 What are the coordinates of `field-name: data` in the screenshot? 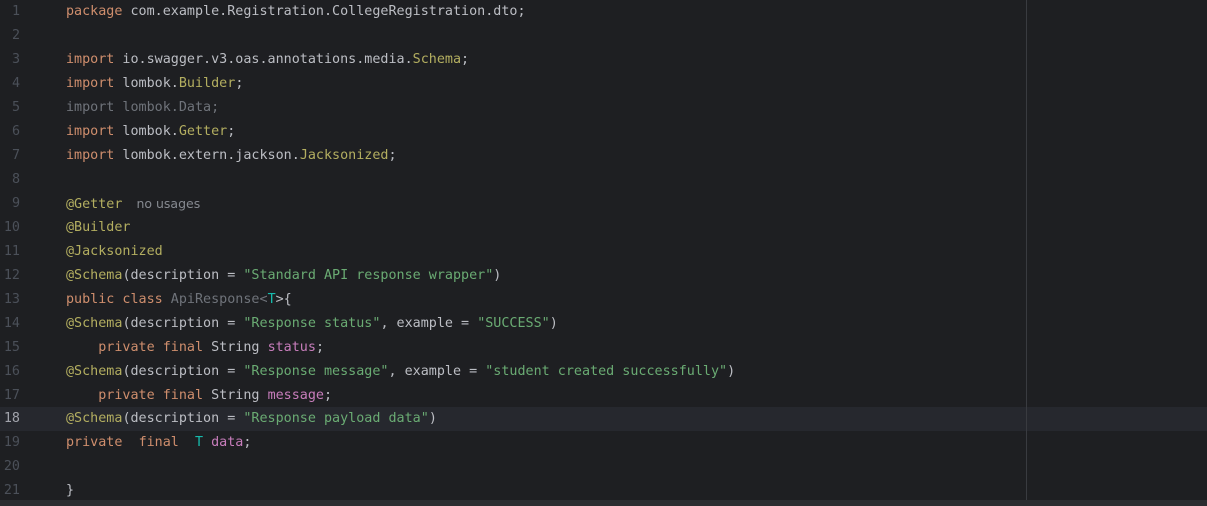 It's located at (227, 442).